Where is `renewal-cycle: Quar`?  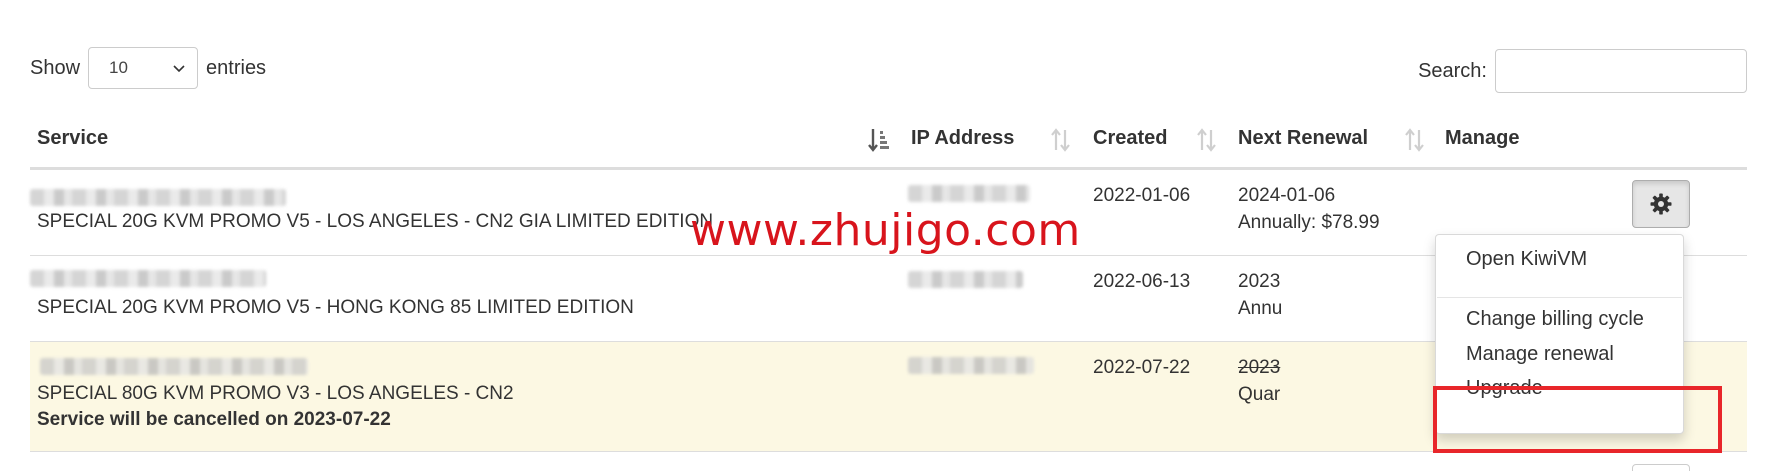
renewal-cycle: Quar is located at coordinates (1259, 394).